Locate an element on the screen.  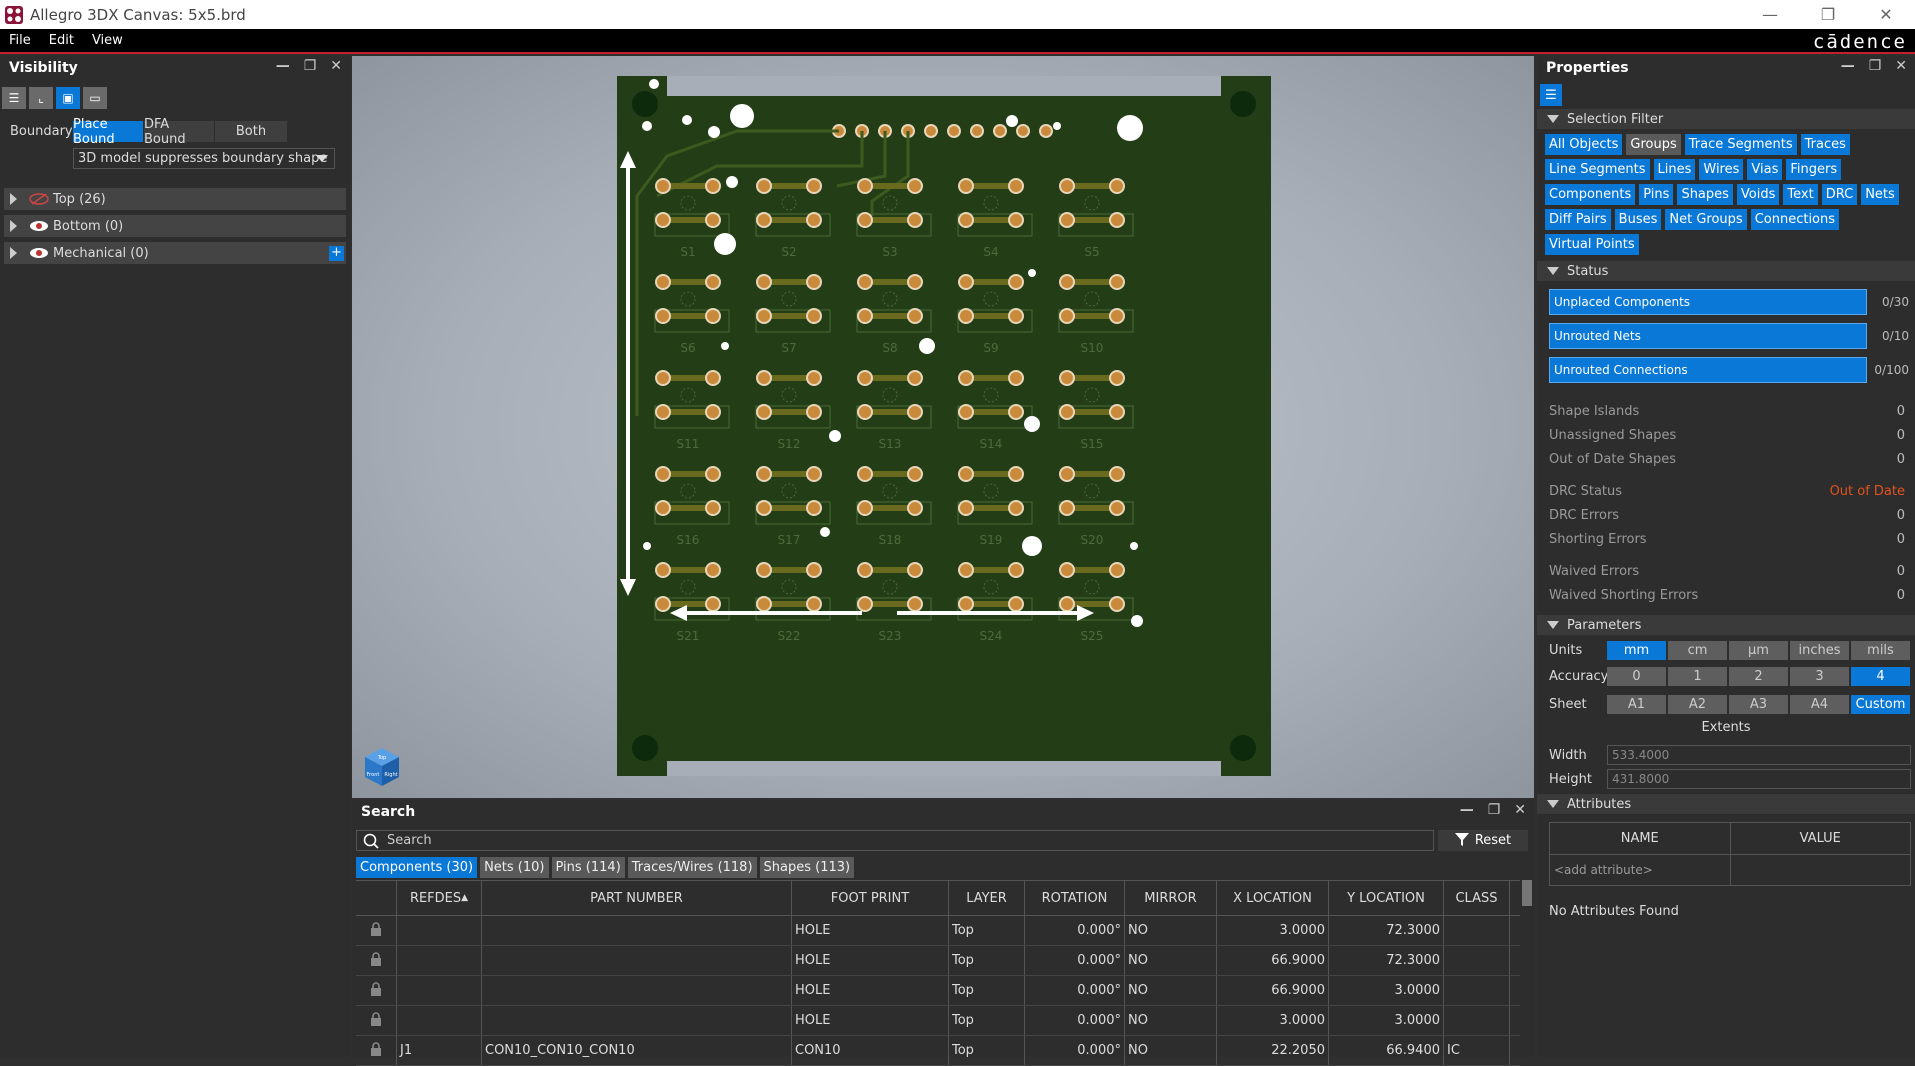
tab-shapes: Shapes (113) is located at coordinates (807, 867).